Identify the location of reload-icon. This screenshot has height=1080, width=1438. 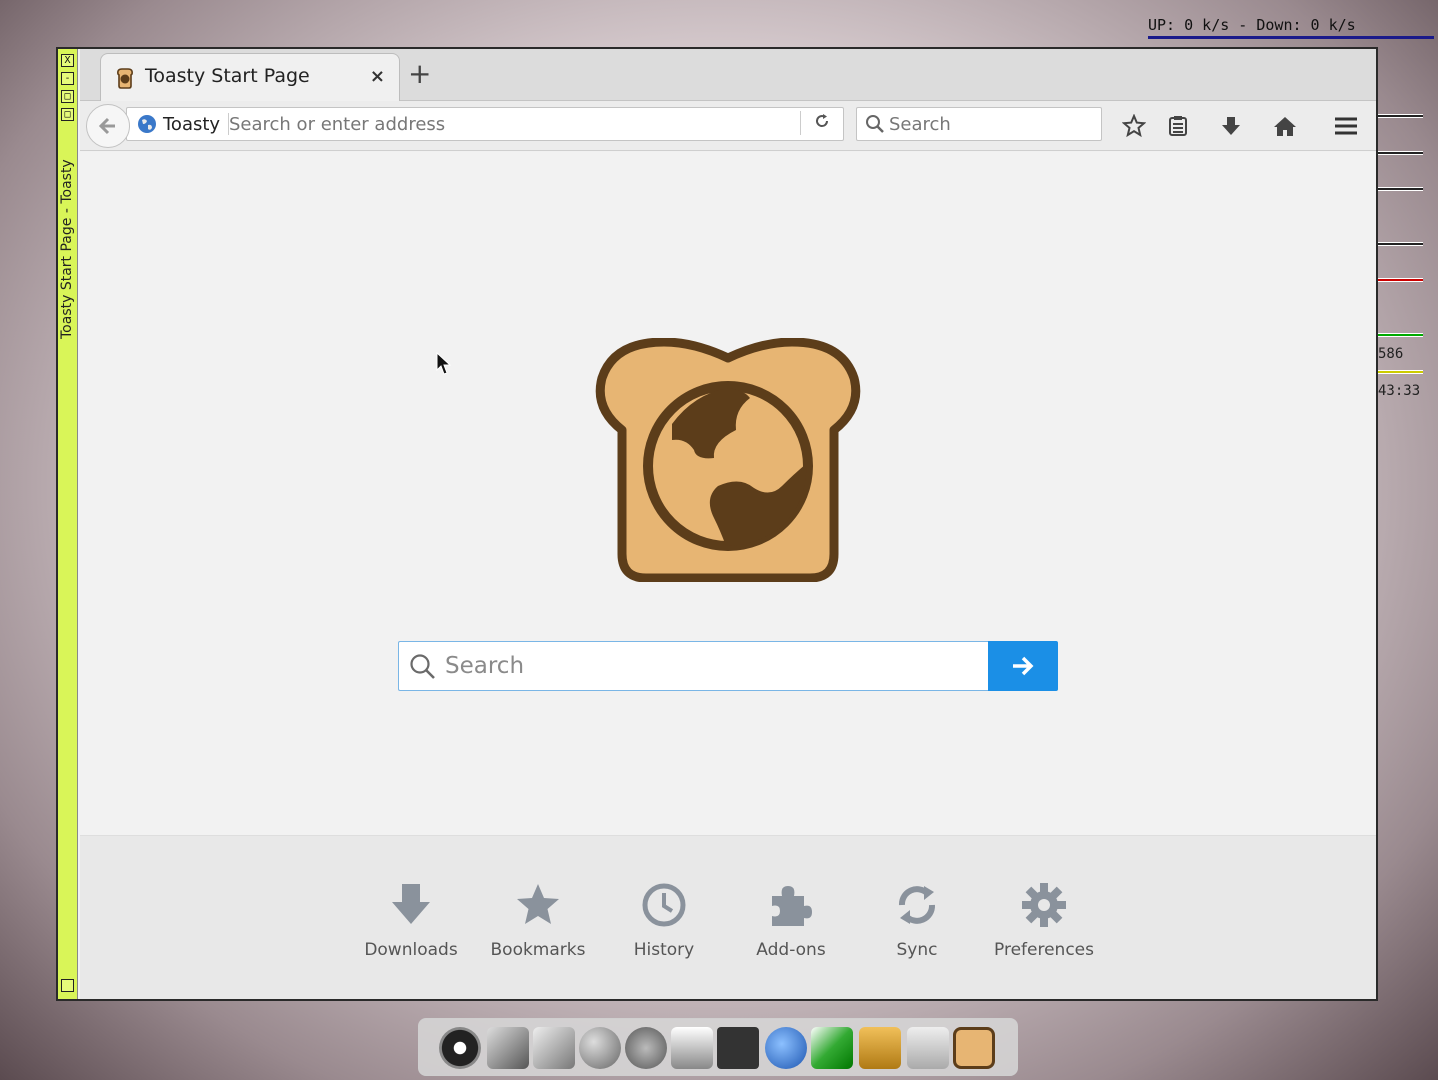
(822, 120).